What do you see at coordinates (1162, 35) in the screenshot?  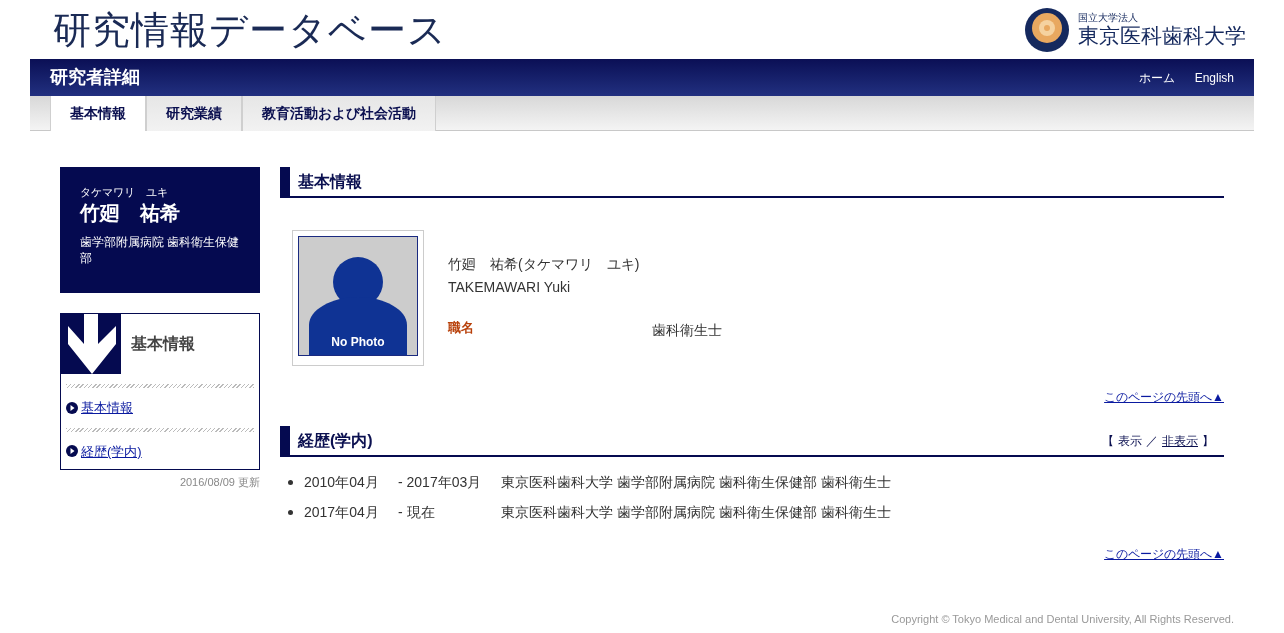 I see `university-name: 東京医科歯科大学` at bounding box center [1162, 35].